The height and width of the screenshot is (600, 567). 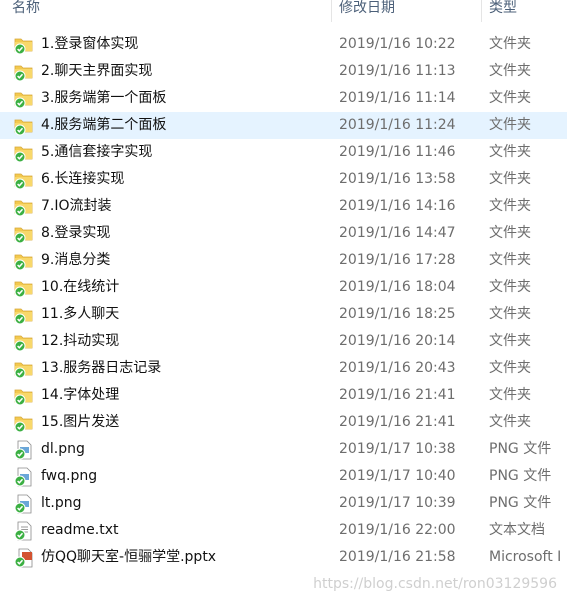 I want to click on watermark: https://blog.csdn.net/ron03129596, so click(x=435, y=584).